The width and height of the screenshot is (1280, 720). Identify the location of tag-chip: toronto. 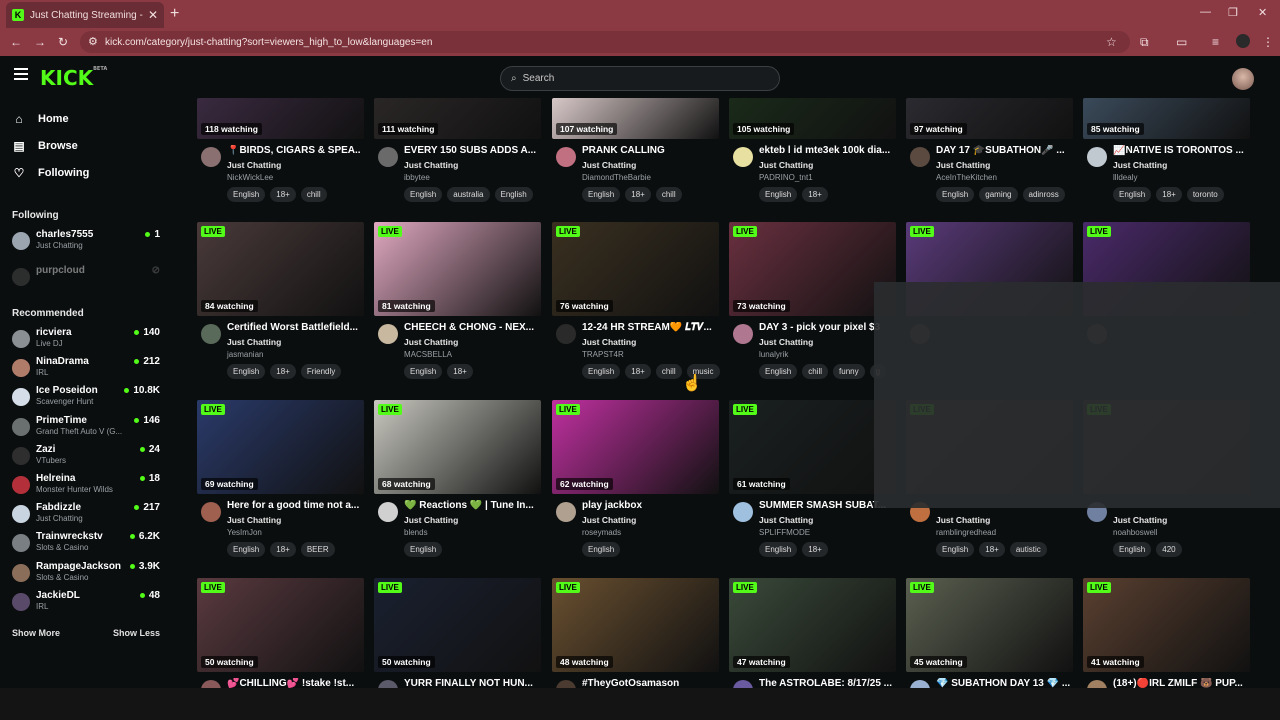
(1205, 194).